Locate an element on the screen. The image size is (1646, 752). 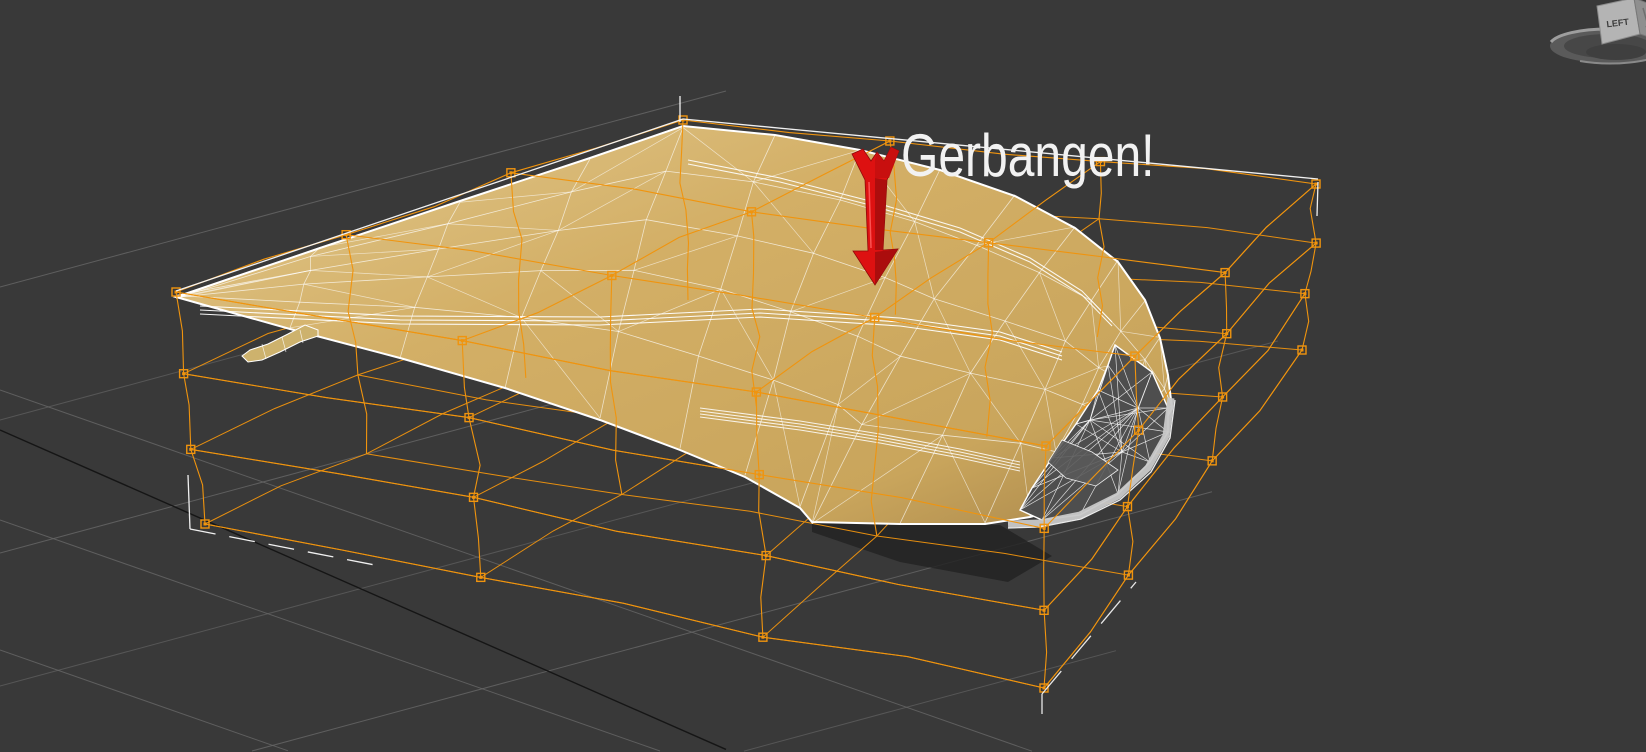
viewcube-shadow is located at coordinates (1616, 52).